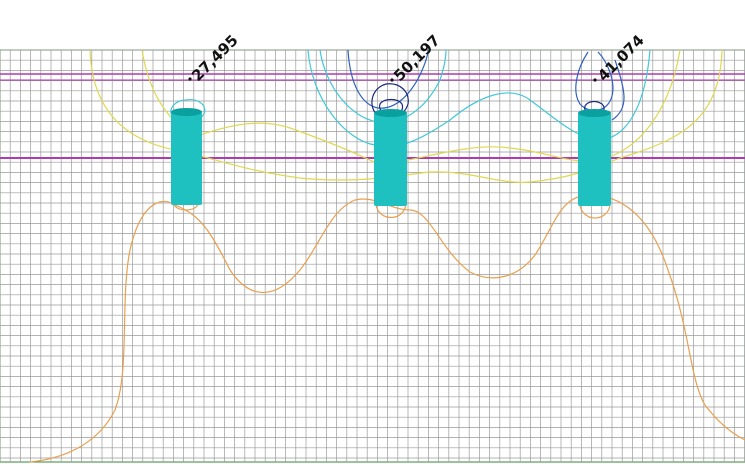  Describe the element at coordinates (206, 118) in the screenshot. I see `well-marker-1: 27,495` at that location.